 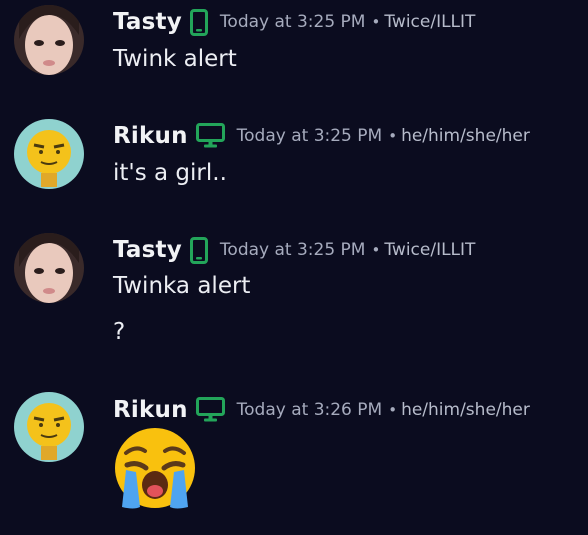 I want to click on message-text: ?, so click(x=119, y=332).